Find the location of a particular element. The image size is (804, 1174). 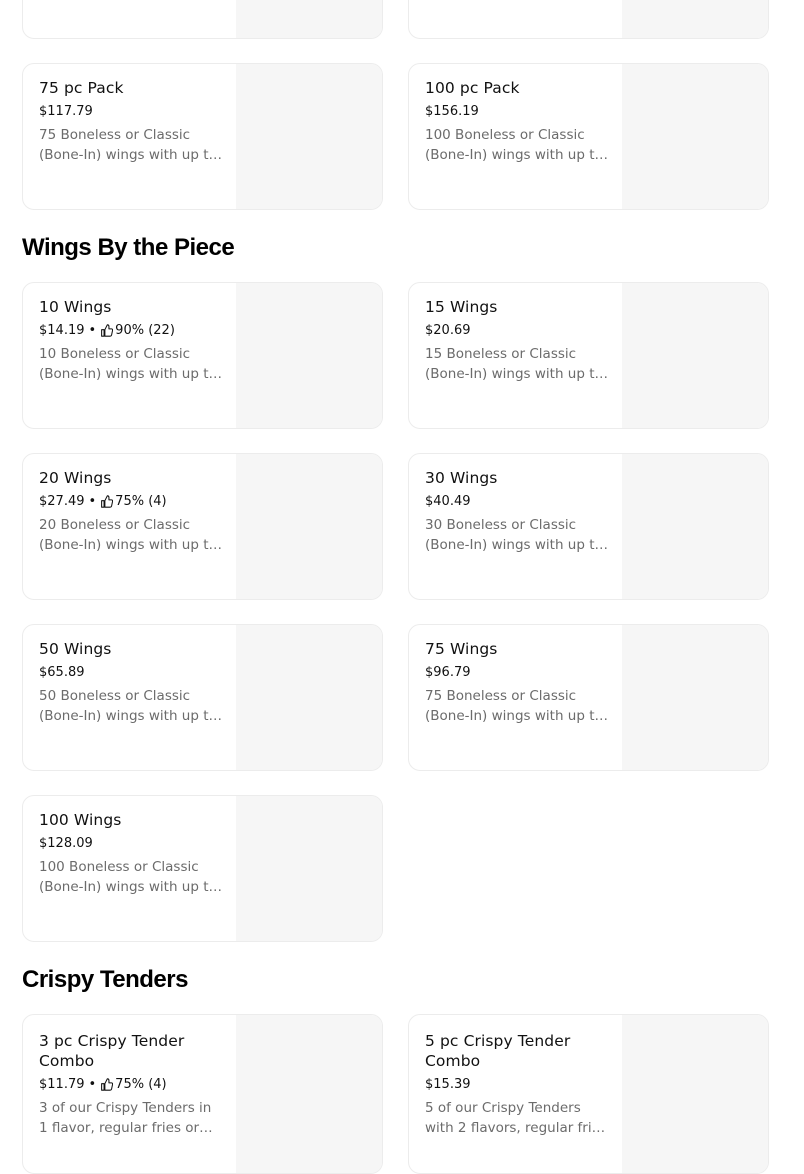

item-name: 50 Wings is located at coordinates (75, 649).